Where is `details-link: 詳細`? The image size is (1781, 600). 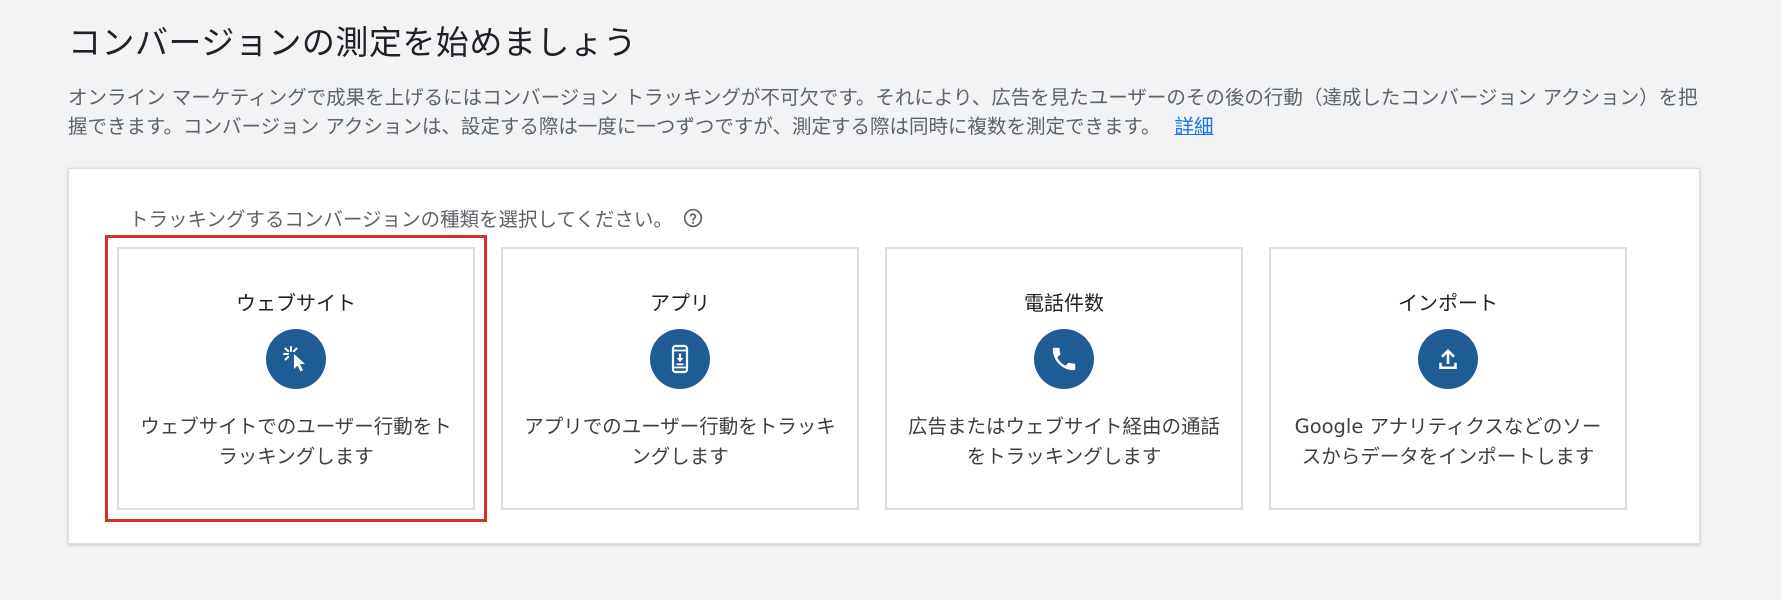 details-link: 詳細 is located at coordinates (1194, 126).